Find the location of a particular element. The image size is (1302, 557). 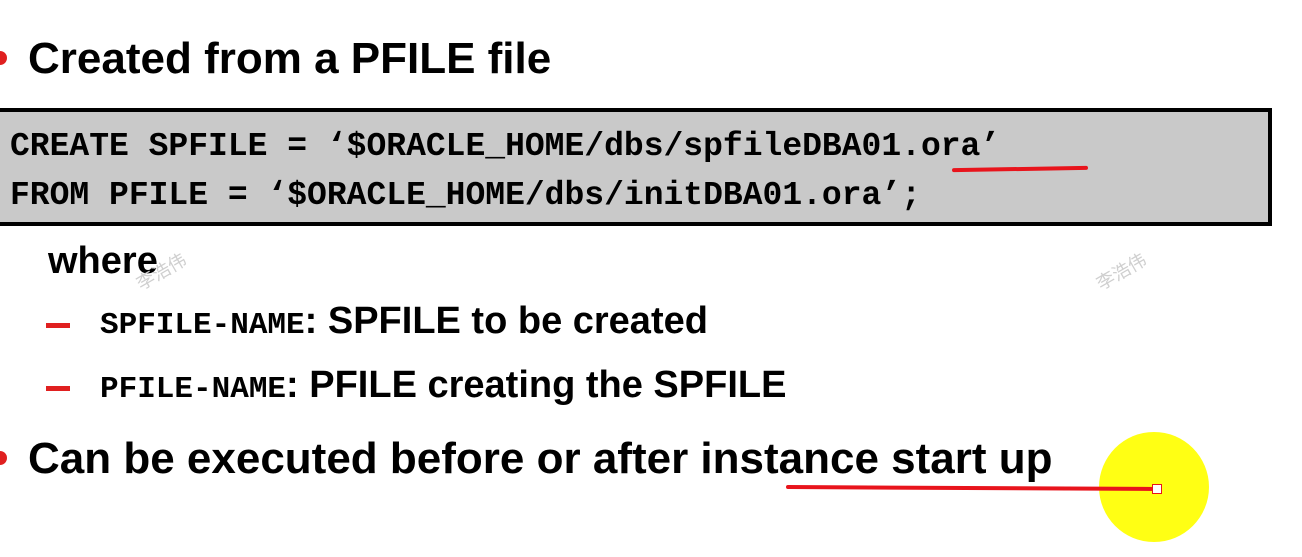

sub-item-spfile-name: SPFILE-NAME: SPFILE to be created is located at coordinates (404, 323).